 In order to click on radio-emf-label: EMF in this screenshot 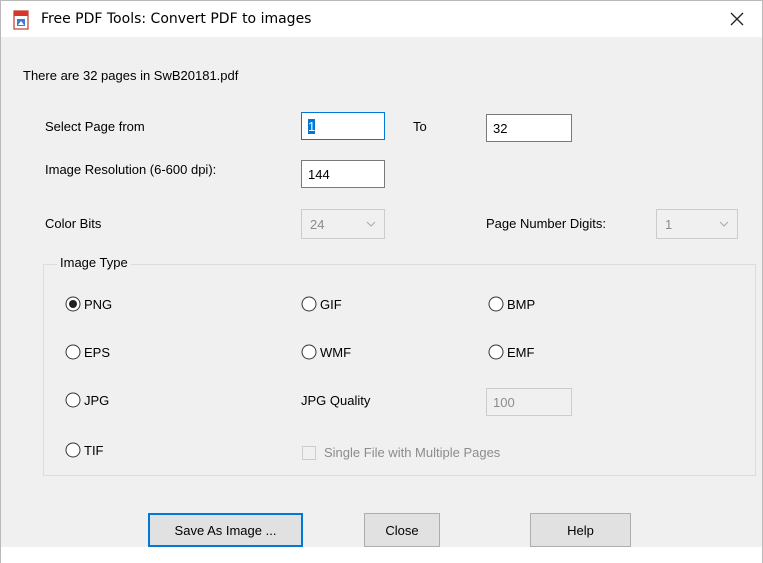, I will do `click(521, 352)`.